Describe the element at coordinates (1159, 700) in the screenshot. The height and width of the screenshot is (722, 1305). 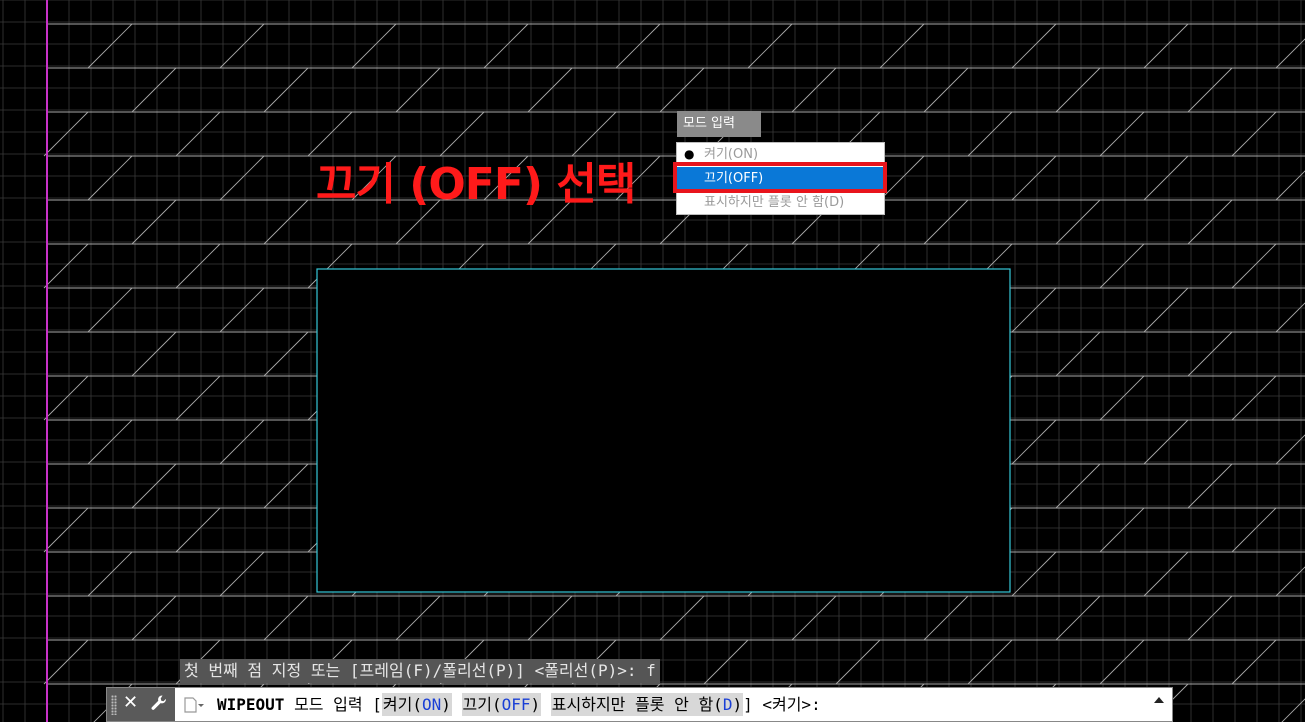
I see `chevron-up-icon` at that location.